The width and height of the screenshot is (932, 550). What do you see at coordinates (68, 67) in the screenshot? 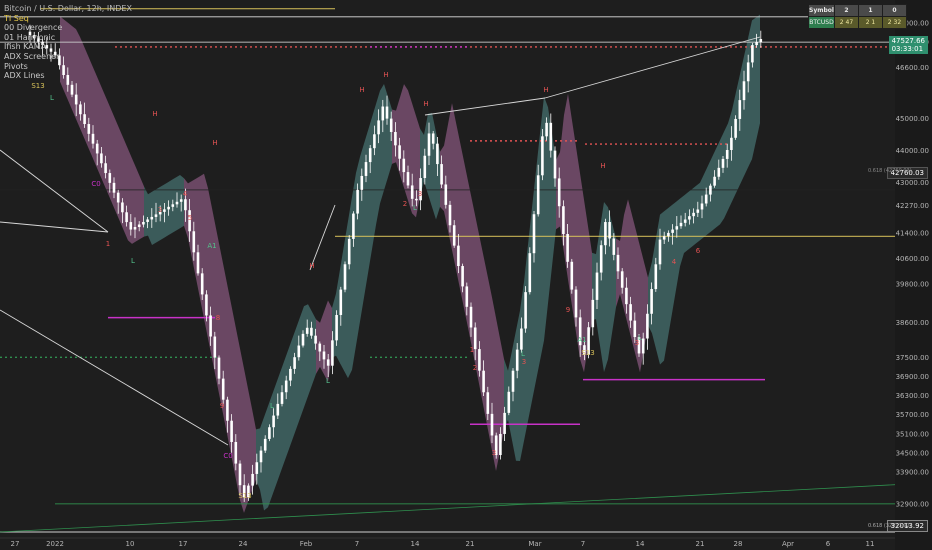
I see `indicator-pivots: Pivots` at bounding box center [68, 67].